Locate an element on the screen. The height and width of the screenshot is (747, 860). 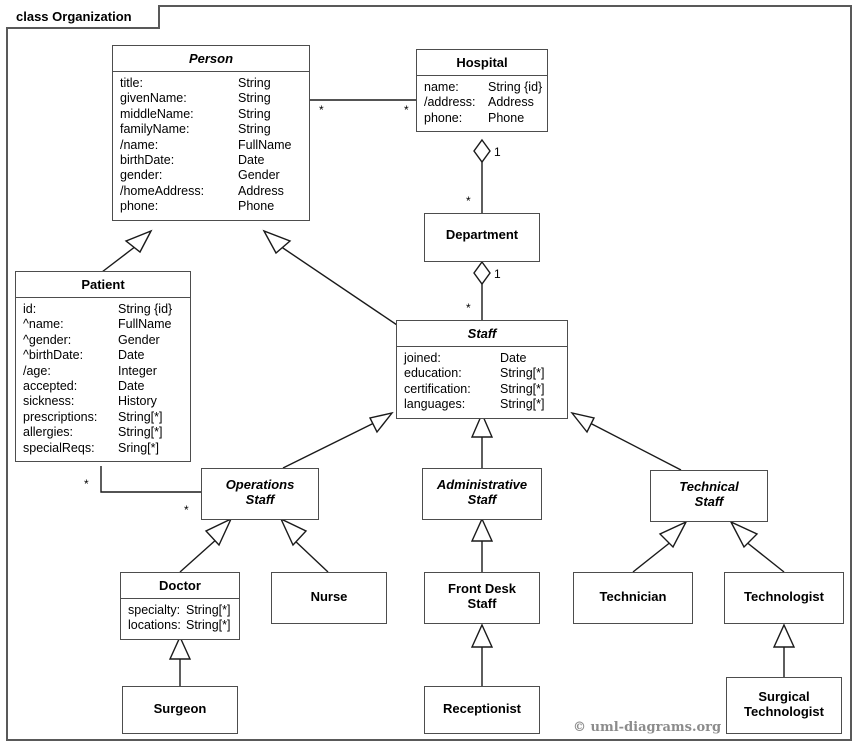
attribute-row: /address: Address is located at coordinates (479, 102).